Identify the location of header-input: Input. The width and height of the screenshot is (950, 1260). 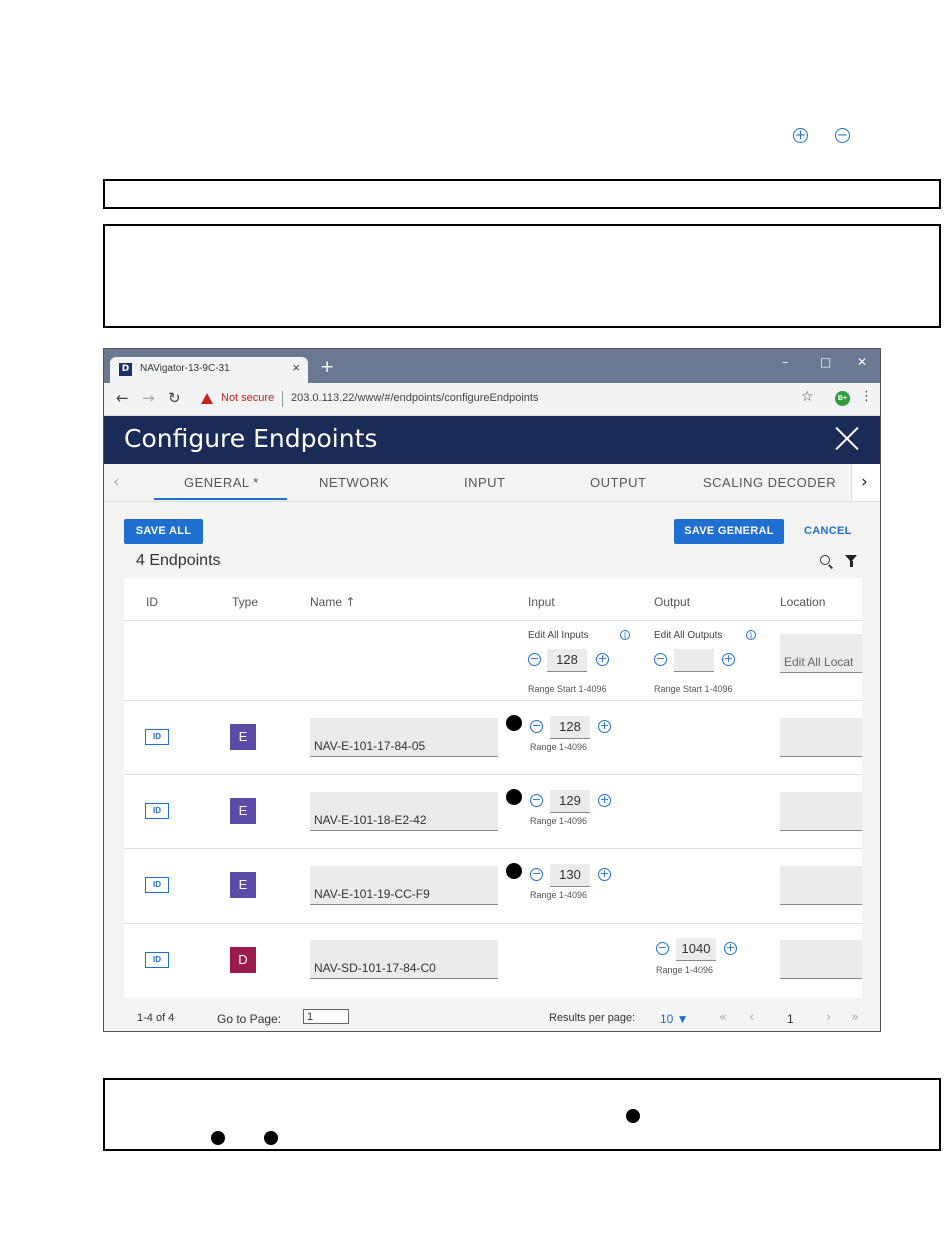
(541, 602).